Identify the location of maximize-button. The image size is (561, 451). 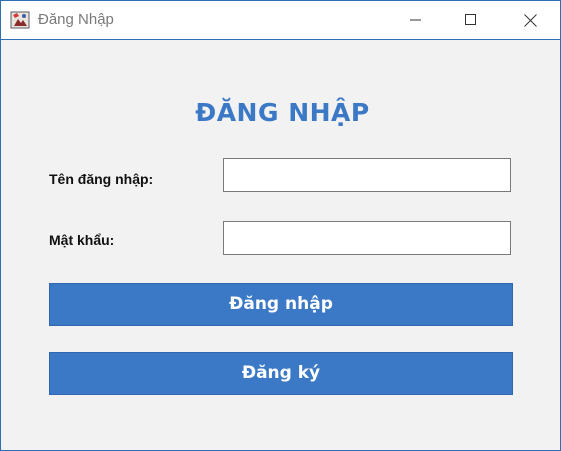
(471, 20).